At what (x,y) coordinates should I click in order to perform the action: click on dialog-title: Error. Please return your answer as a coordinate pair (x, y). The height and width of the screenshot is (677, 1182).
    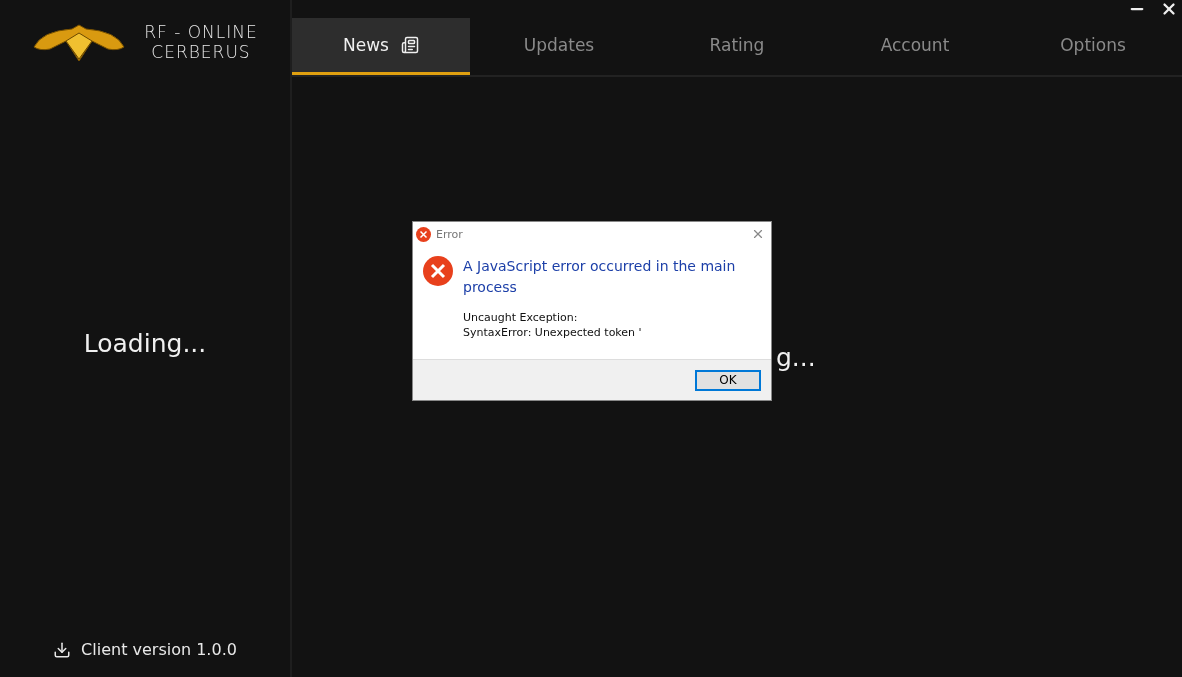
    Looking at the image, I should click on (449, 234).